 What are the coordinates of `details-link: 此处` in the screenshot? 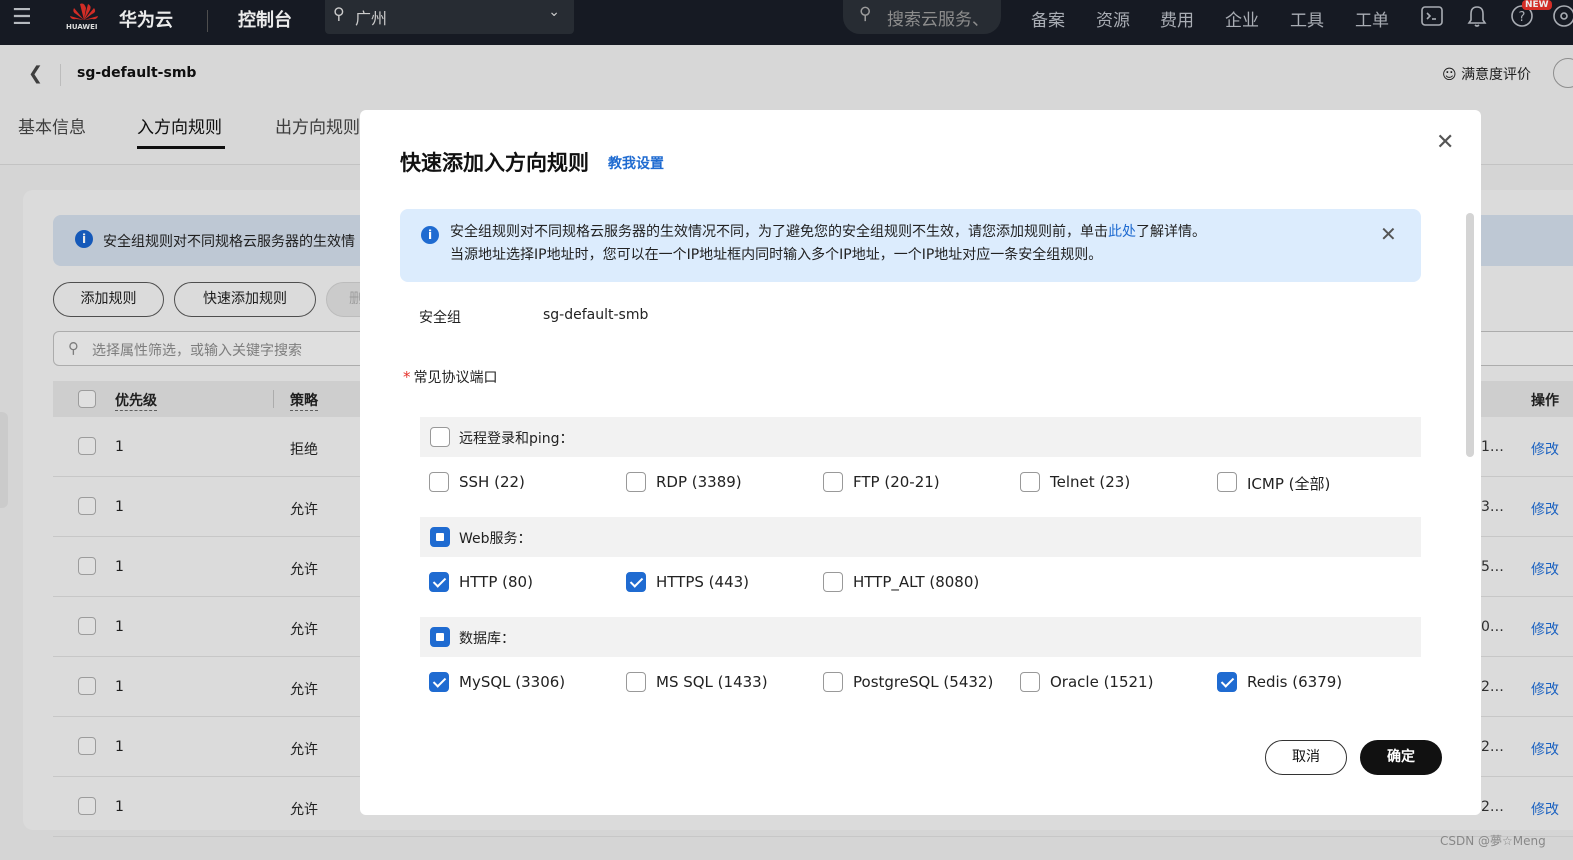 It's located at (1122, 232).